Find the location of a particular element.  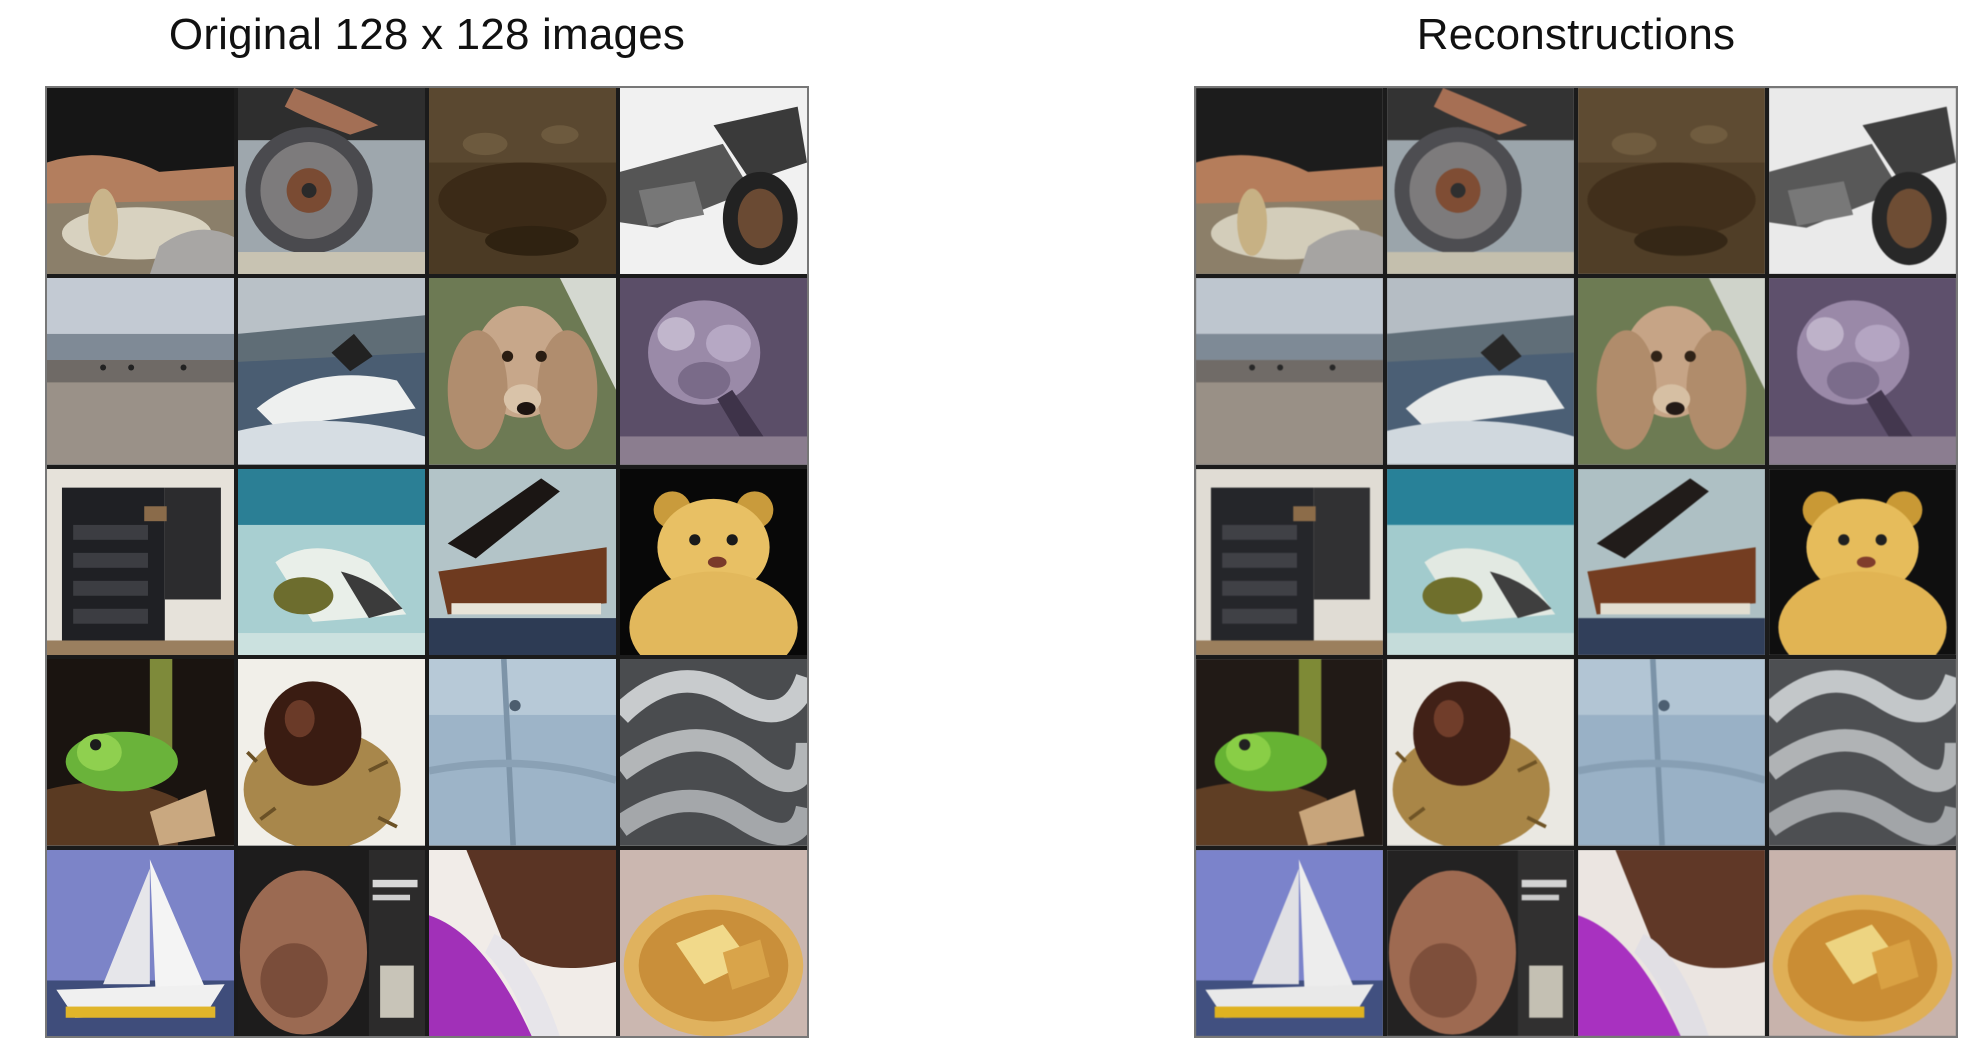

original-title: Original 128 x 128 images is located at coordinates (427, 34).